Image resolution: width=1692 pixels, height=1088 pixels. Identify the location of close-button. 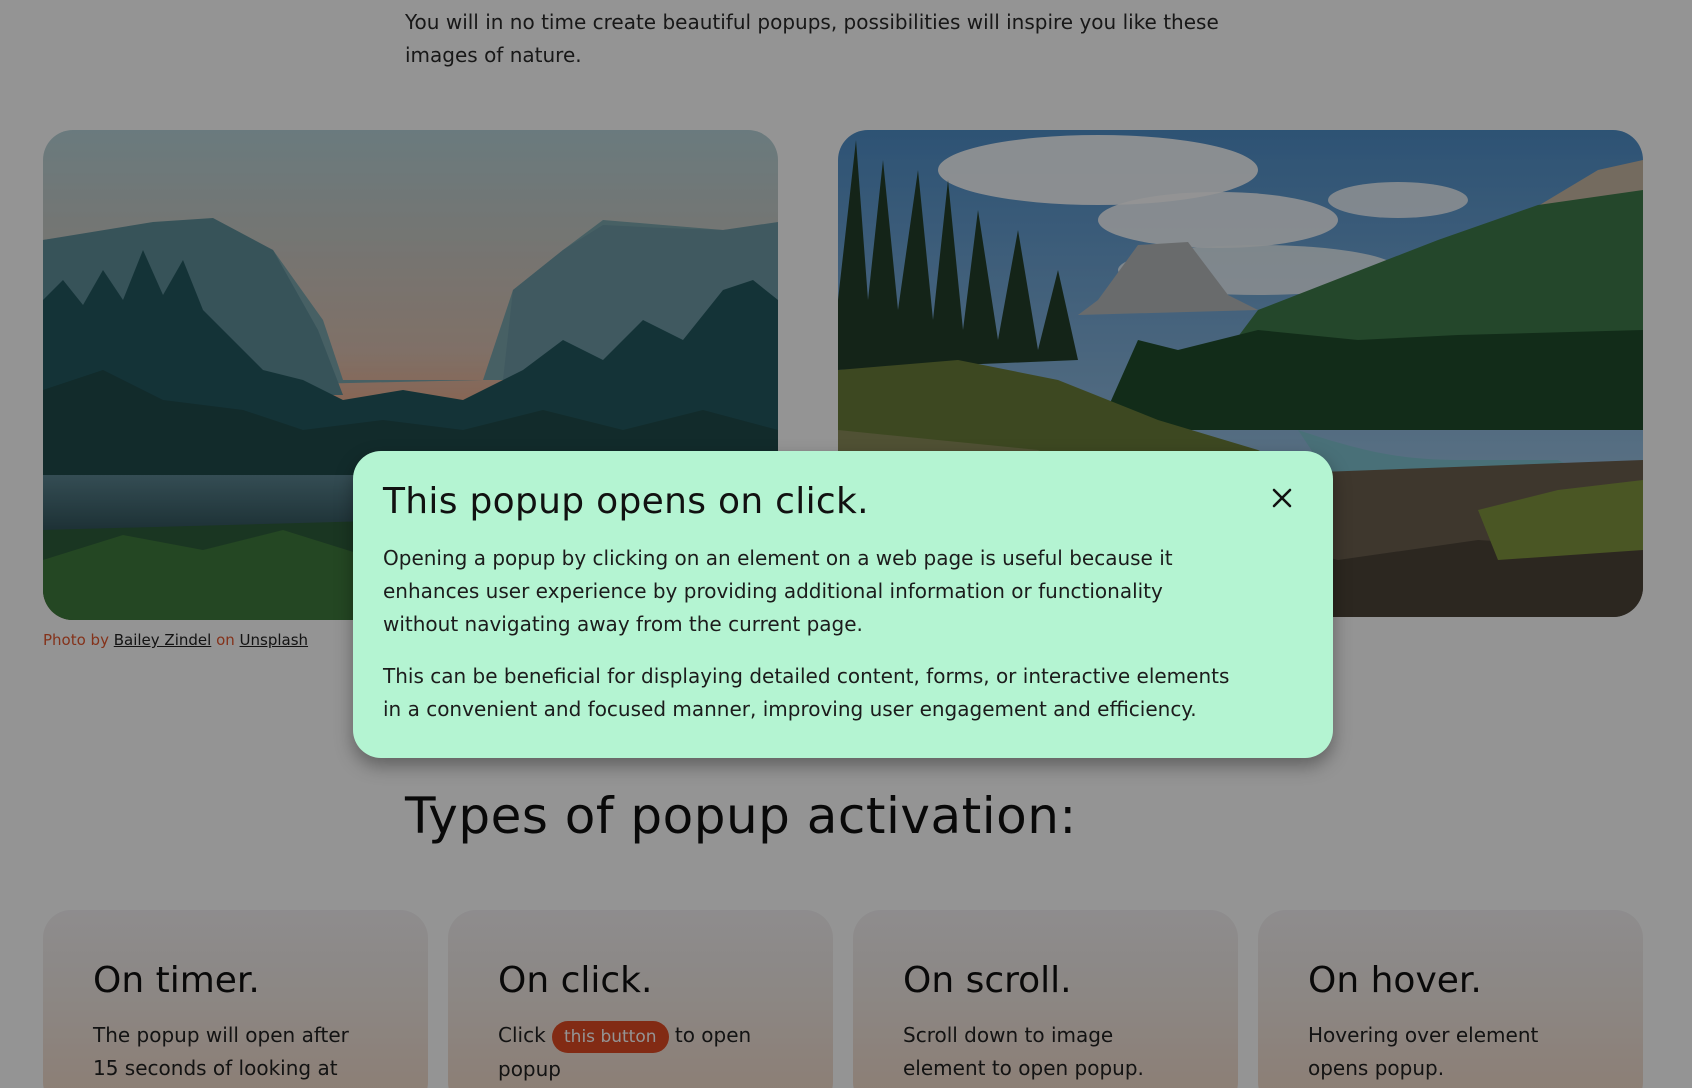
(1282, 498).